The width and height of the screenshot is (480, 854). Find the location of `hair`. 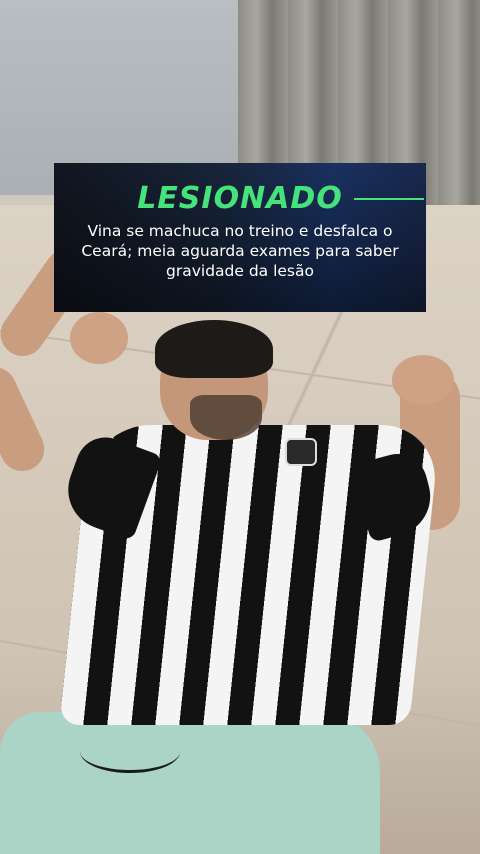

hair is located at coordinates (214, 349).